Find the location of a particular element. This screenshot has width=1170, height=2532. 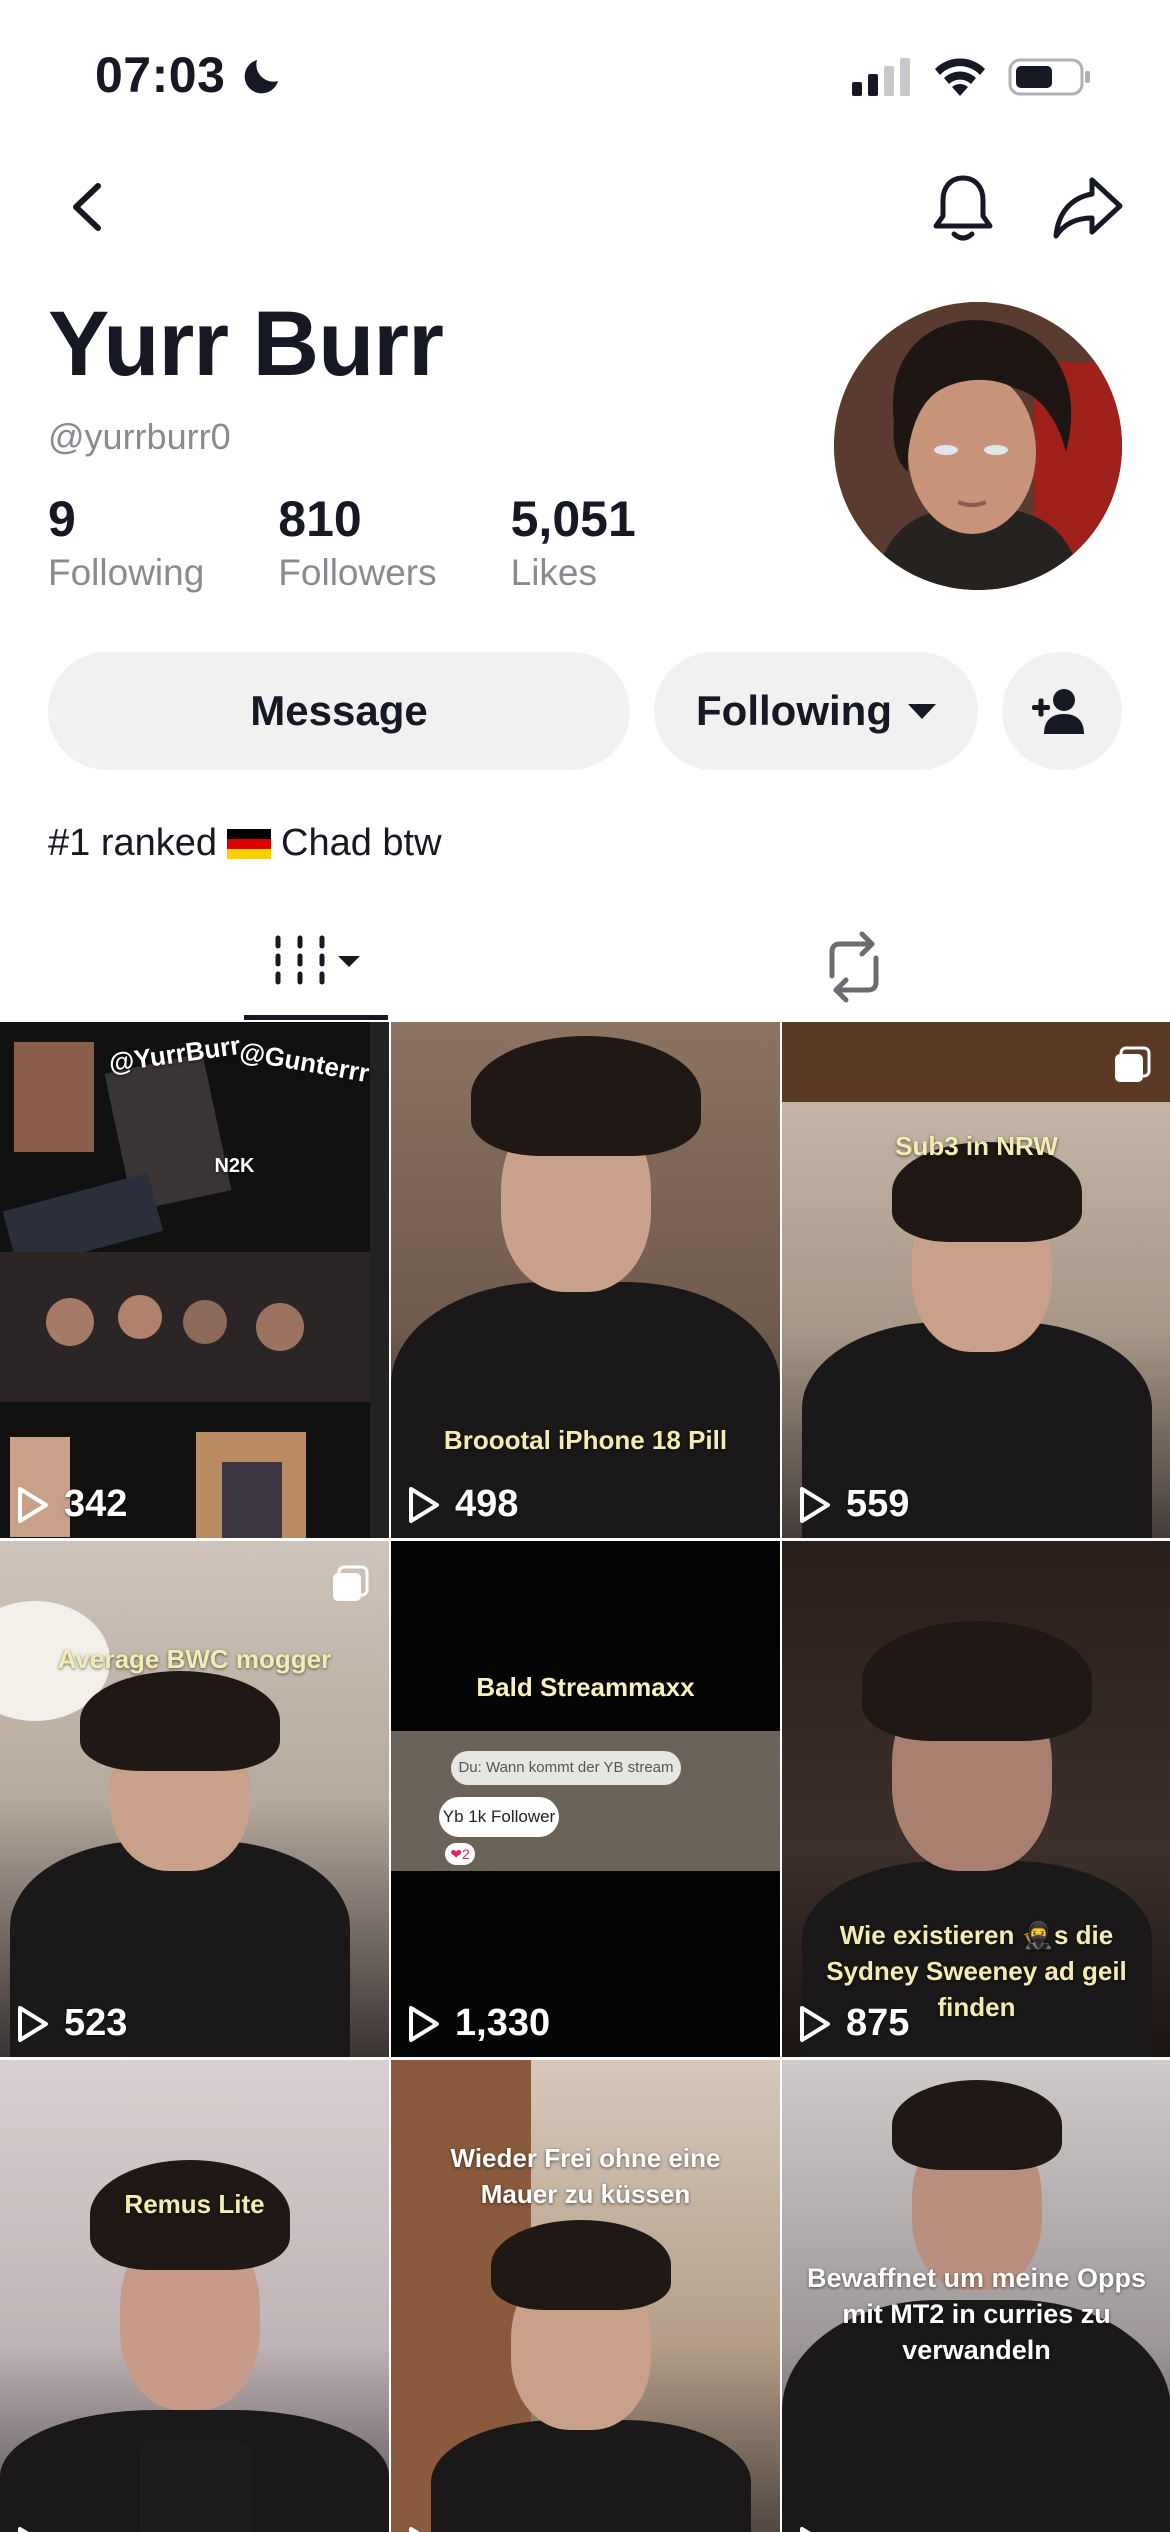

video-overlay-text: N2K is located at coordinates (234, 1166).